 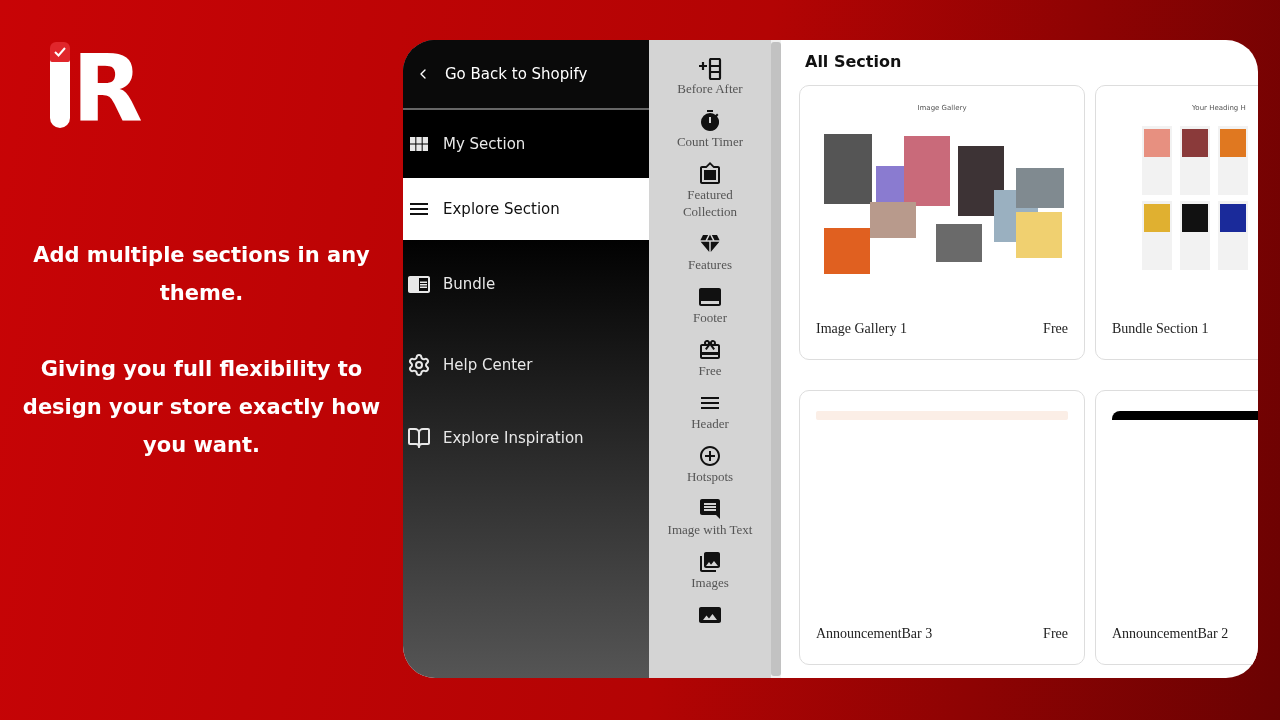 What do you see at coordinates (776, 359) in the screenshot?
I see `scrollbar` at bounding box center [776, 359].